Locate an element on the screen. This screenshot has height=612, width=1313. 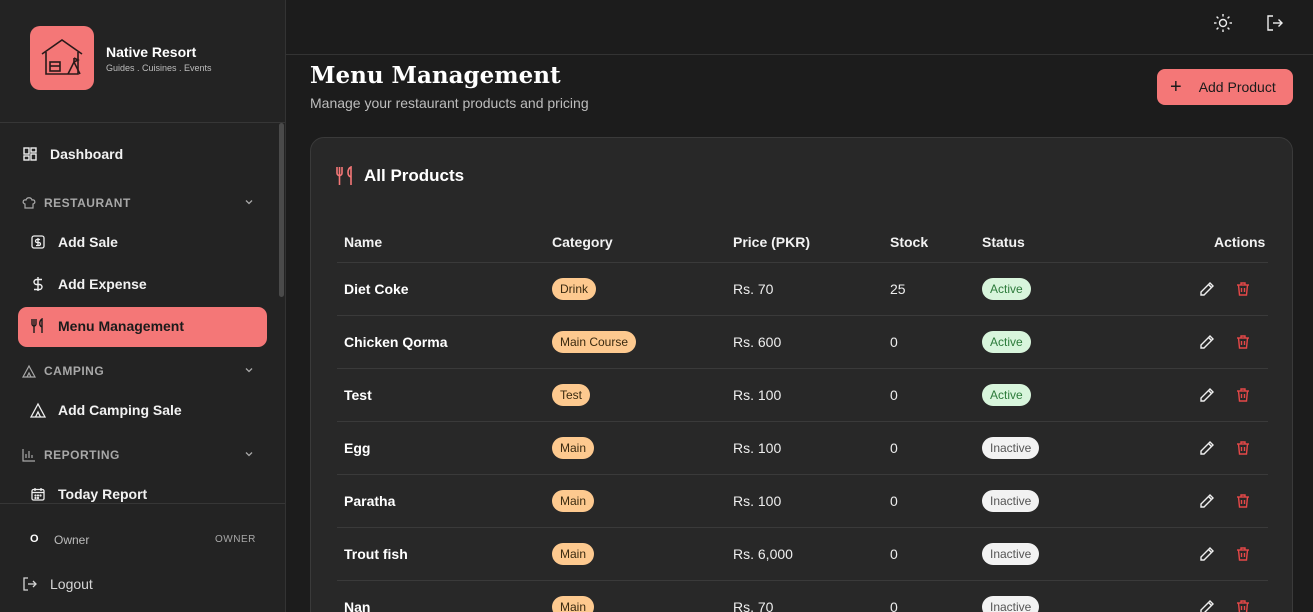
sidebar-item-dashboard: Dashboard is located at coordinates (72, 154).